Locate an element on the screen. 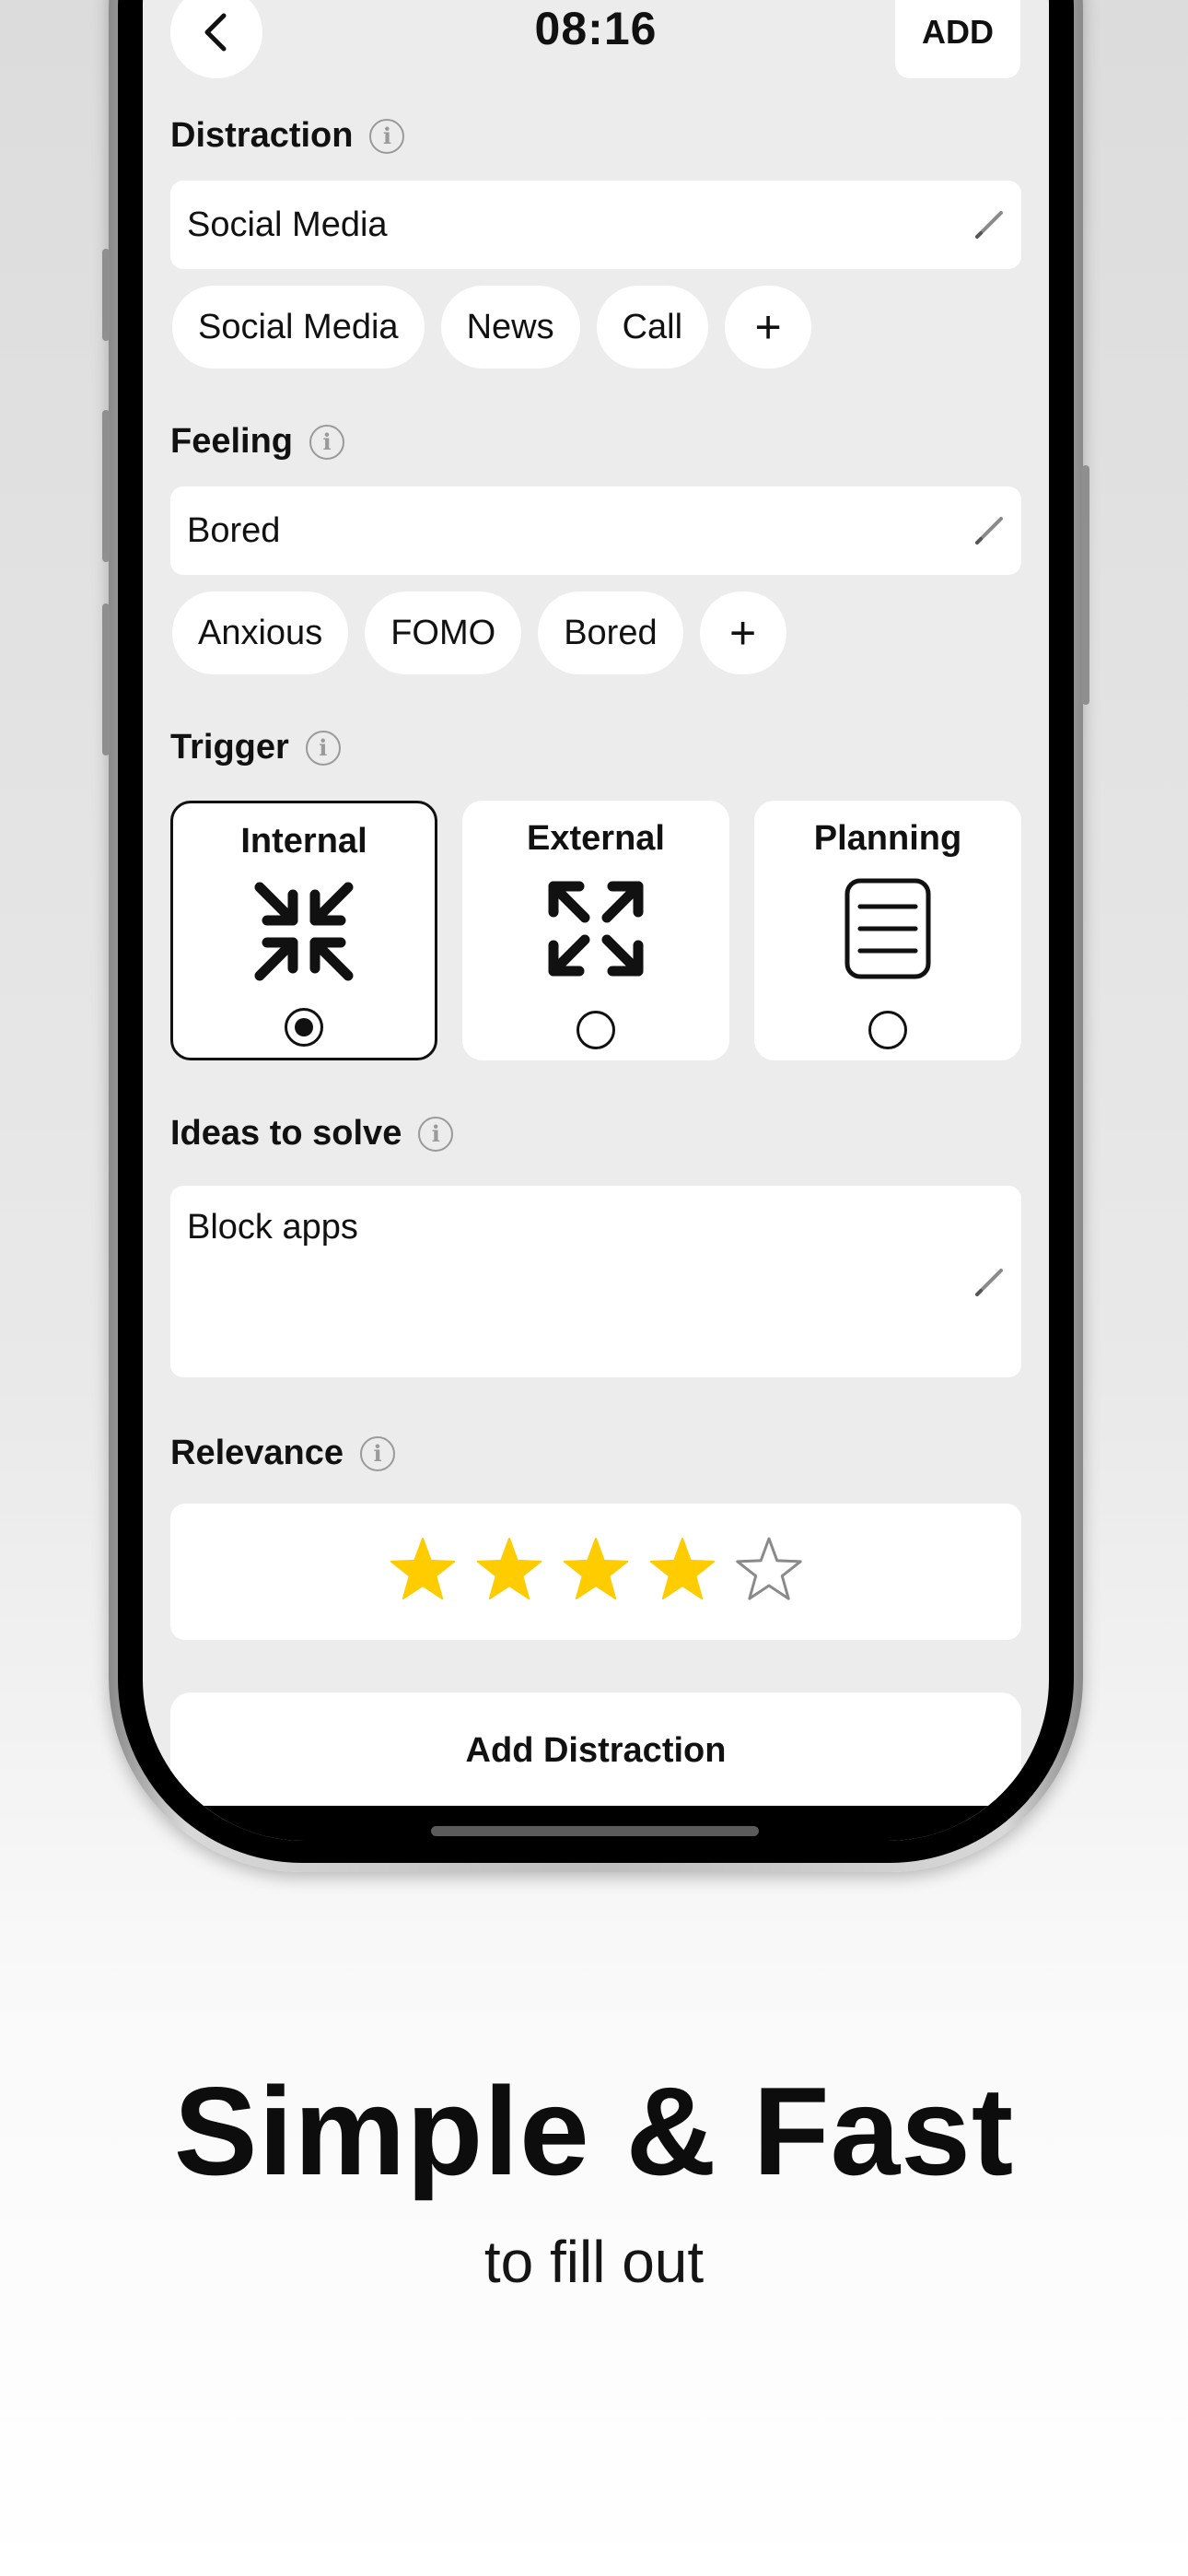 The height and width of the screenshot is (2576, 1188). relevance-section-label: Relevance i is located at coordinates (283, 1453).